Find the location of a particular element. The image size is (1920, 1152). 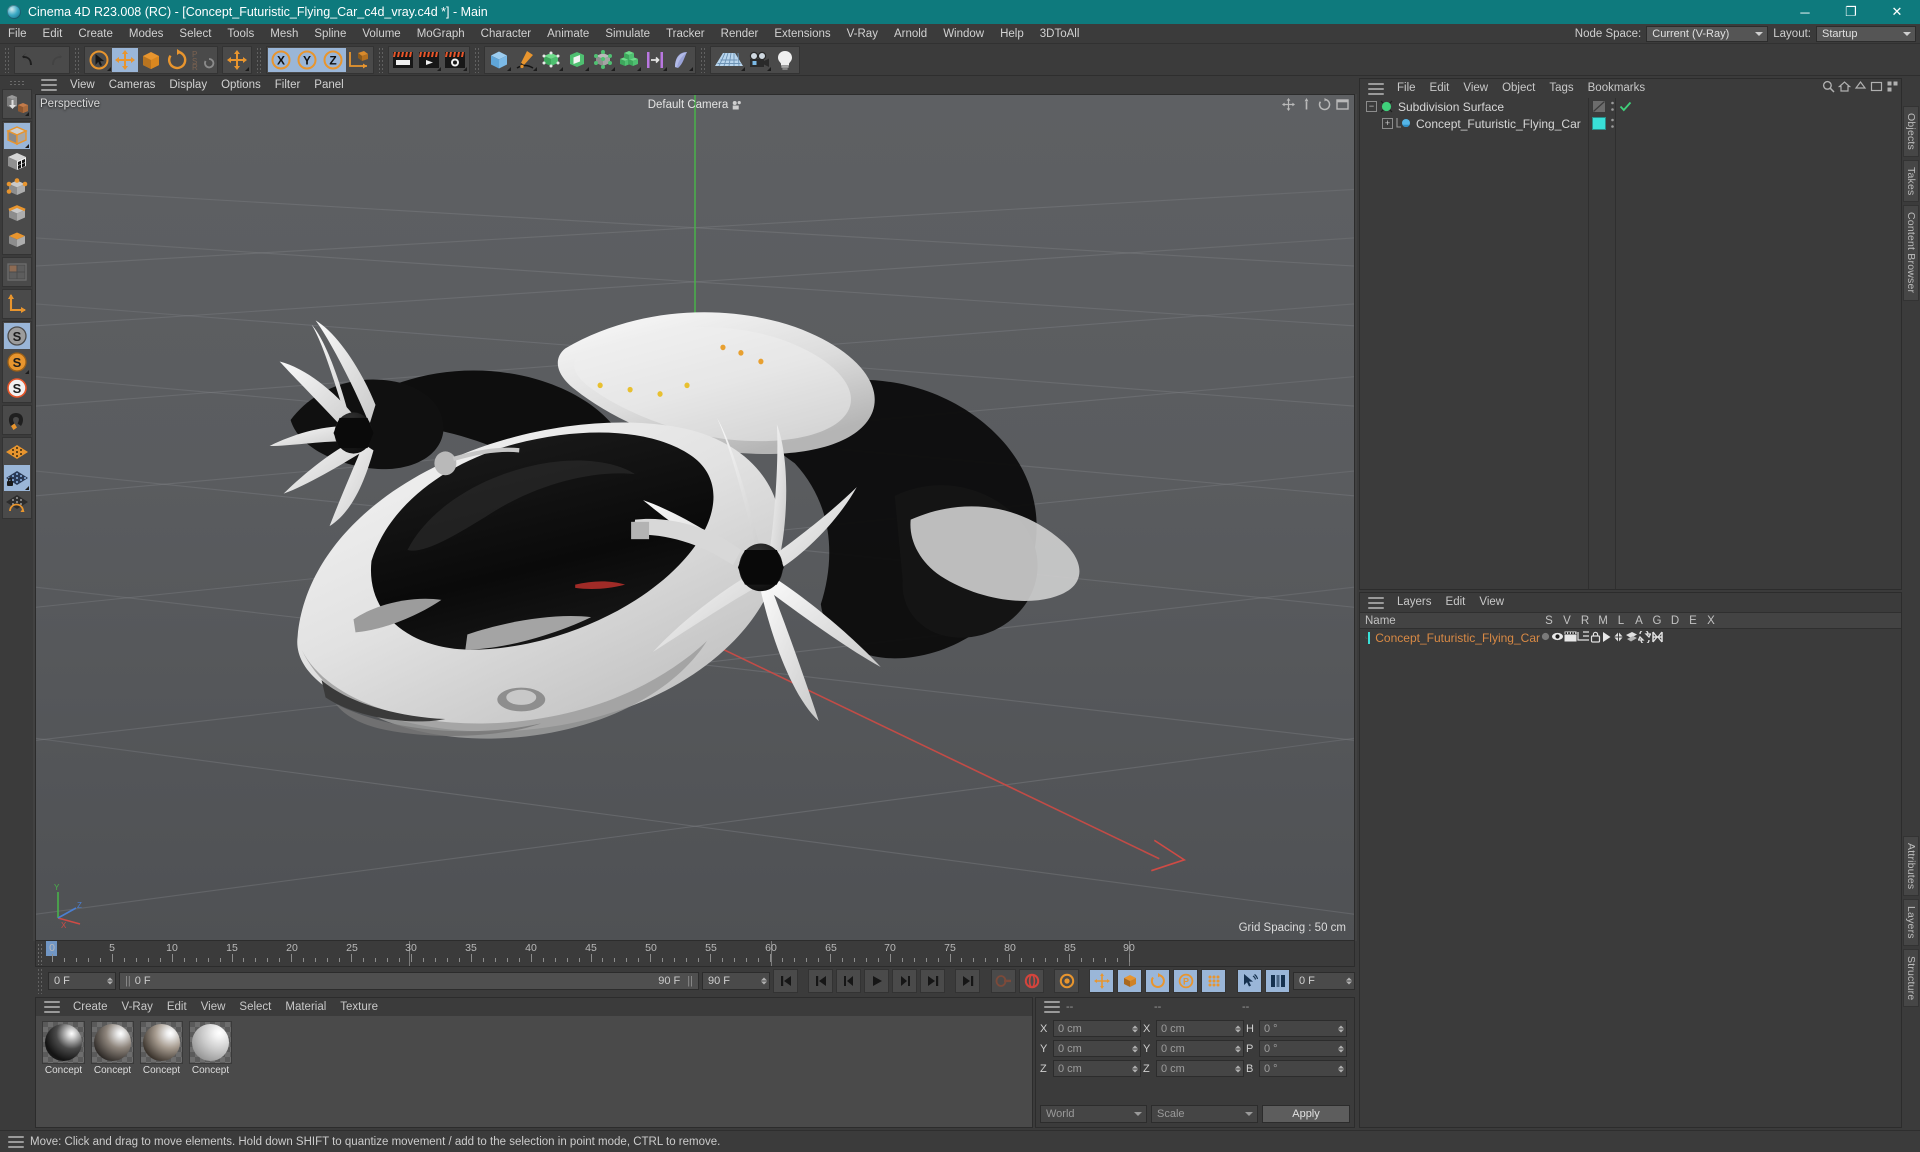

expander-icon: + is located at coordinates (1387, 123).